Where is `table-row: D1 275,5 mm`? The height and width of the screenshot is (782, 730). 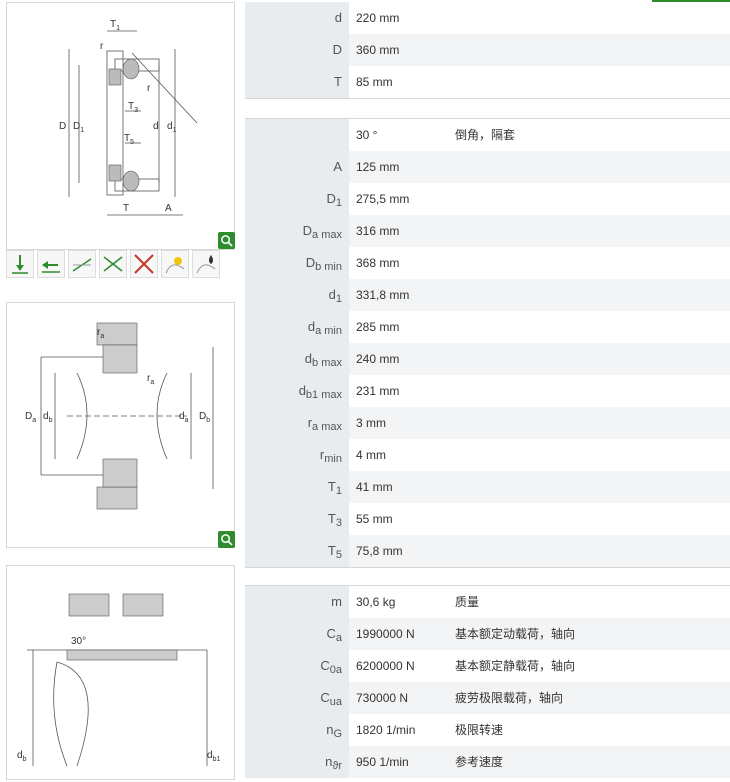
table-row: D1 275,5 mm is located at coordinates (487, 199).